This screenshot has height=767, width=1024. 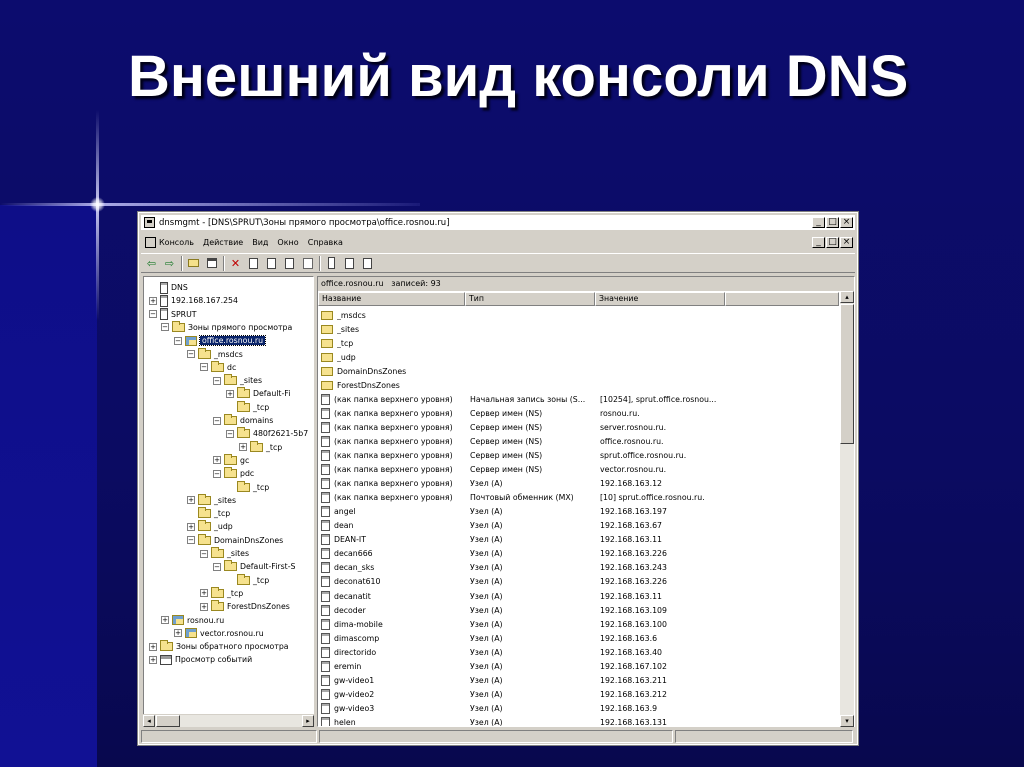 What do you see at coordinates (578, 357) in the screenshot?
I see `record-row: _udp` at bounding box center [578, 357].